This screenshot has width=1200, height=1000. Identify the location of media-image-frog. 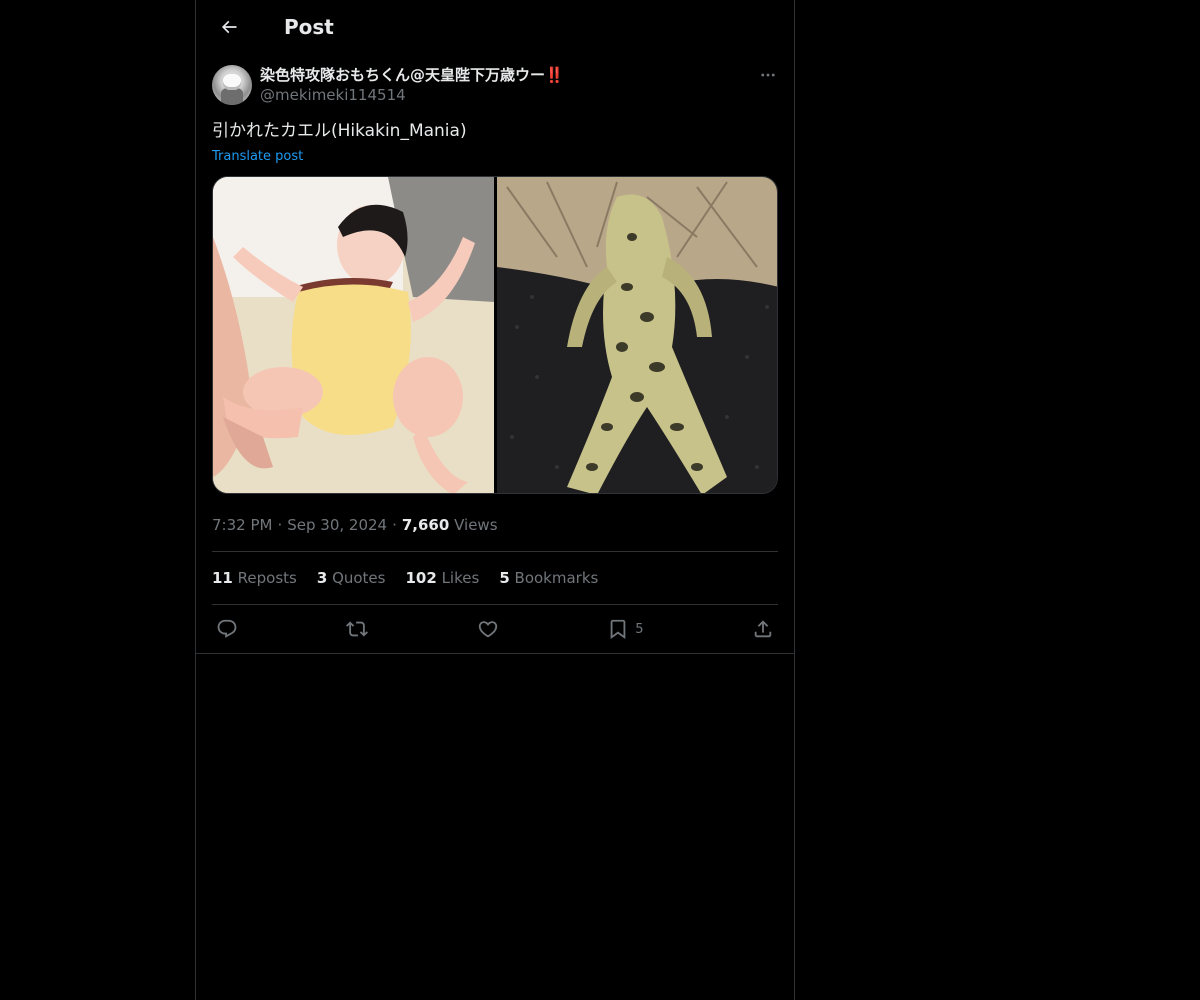
(637, 335).